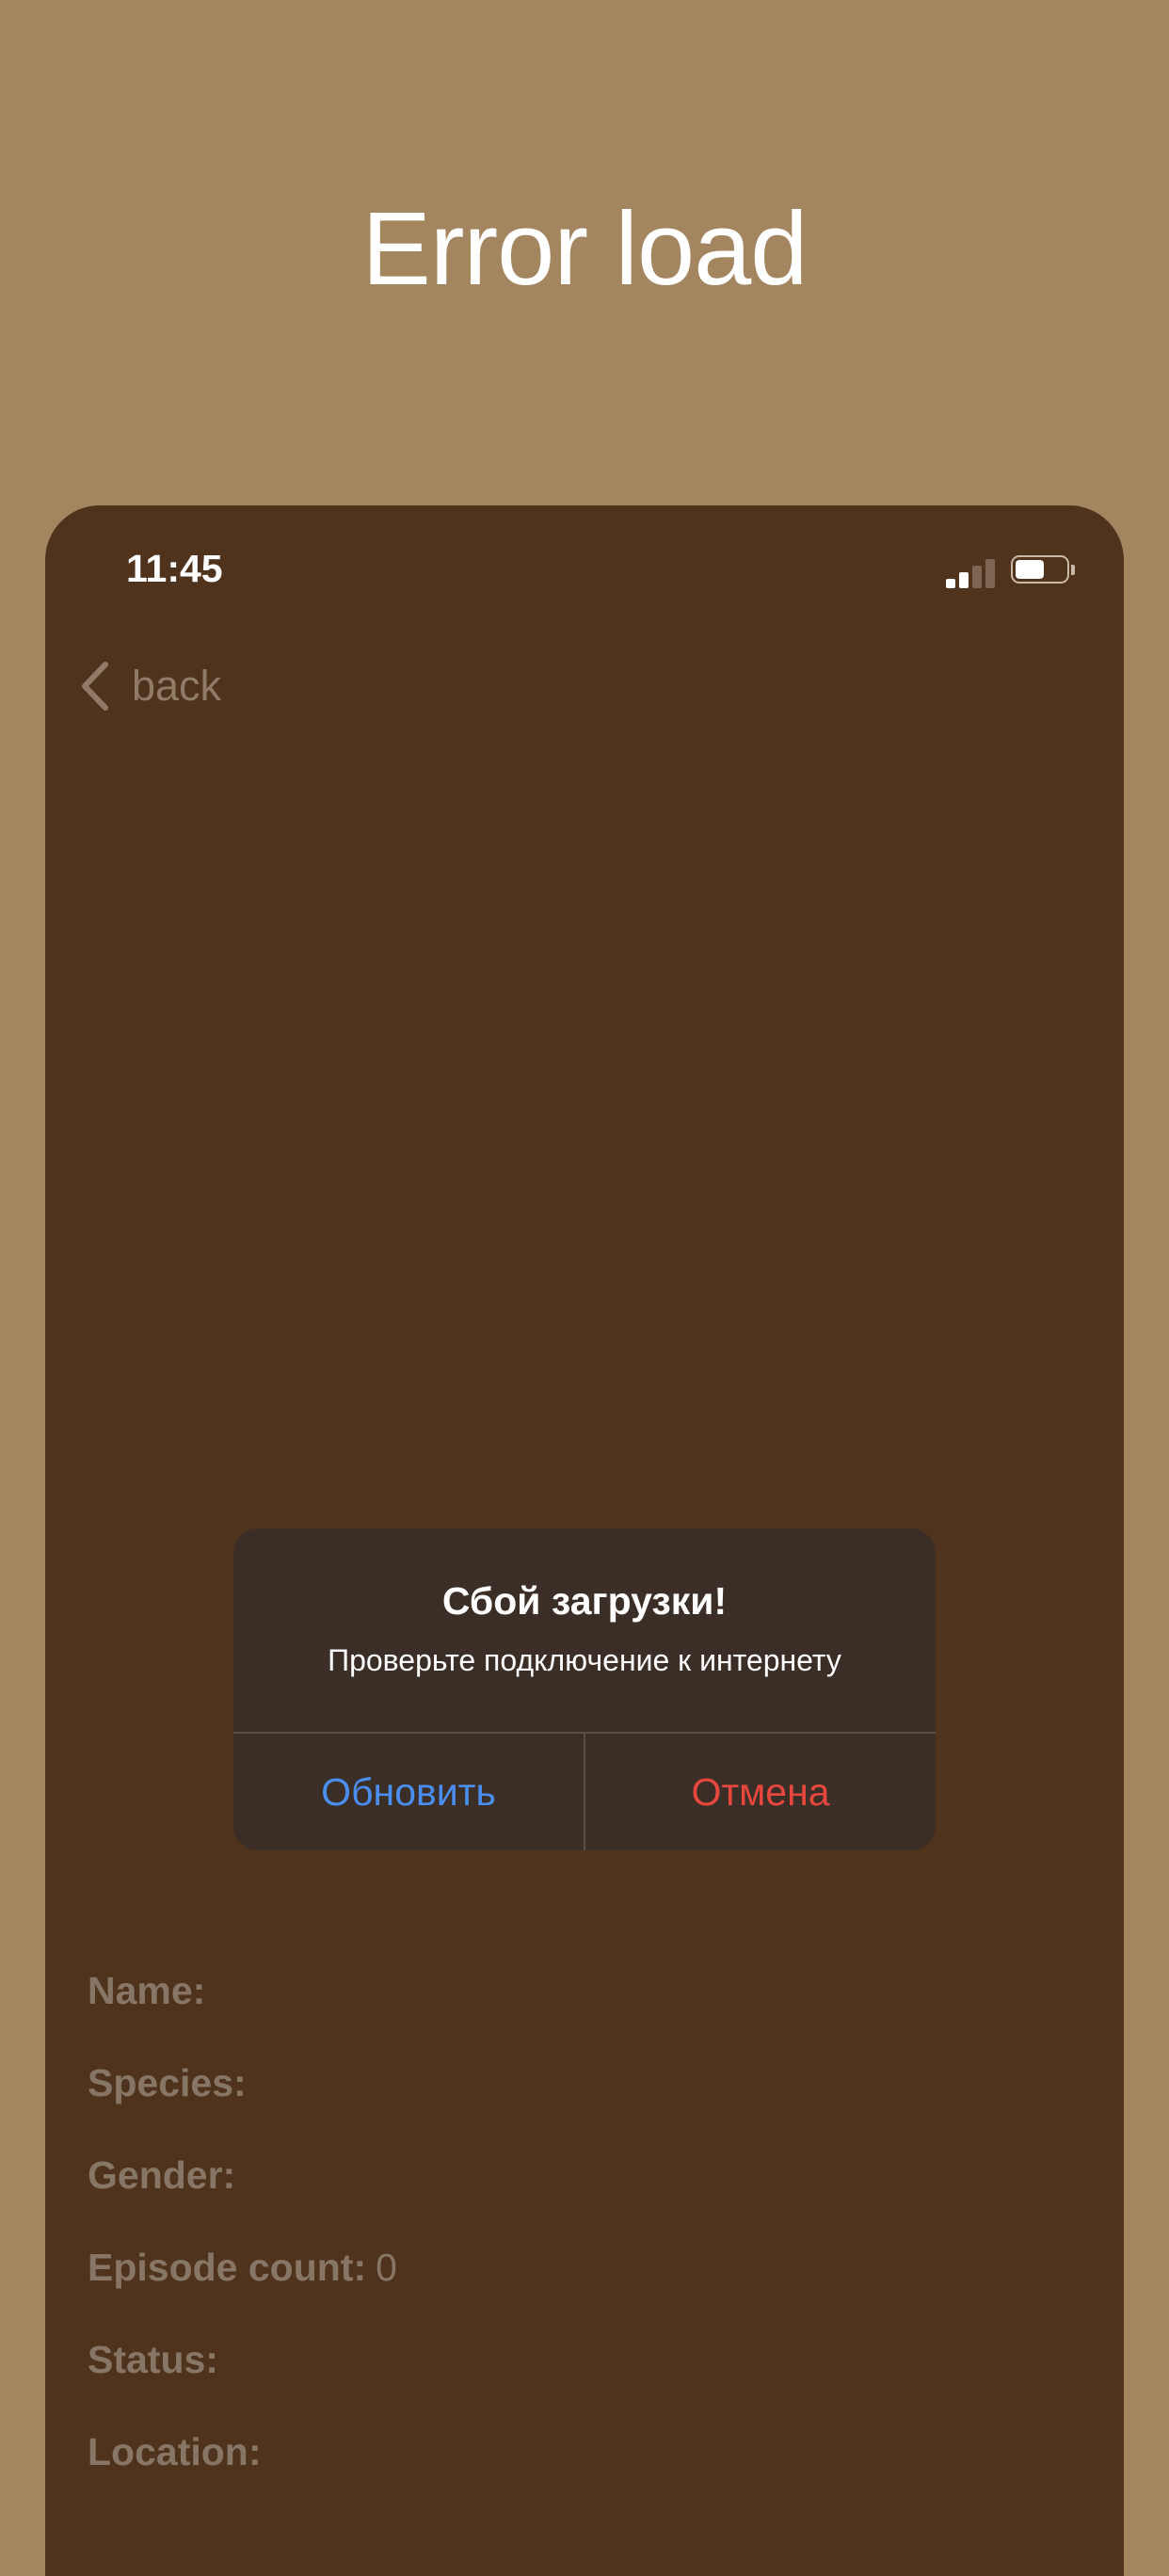  What do you see at coordinates (584, 1601) in the screenshot?
I see `alert-title: Сбой загрузки!` at bounding box center [584, 1601].